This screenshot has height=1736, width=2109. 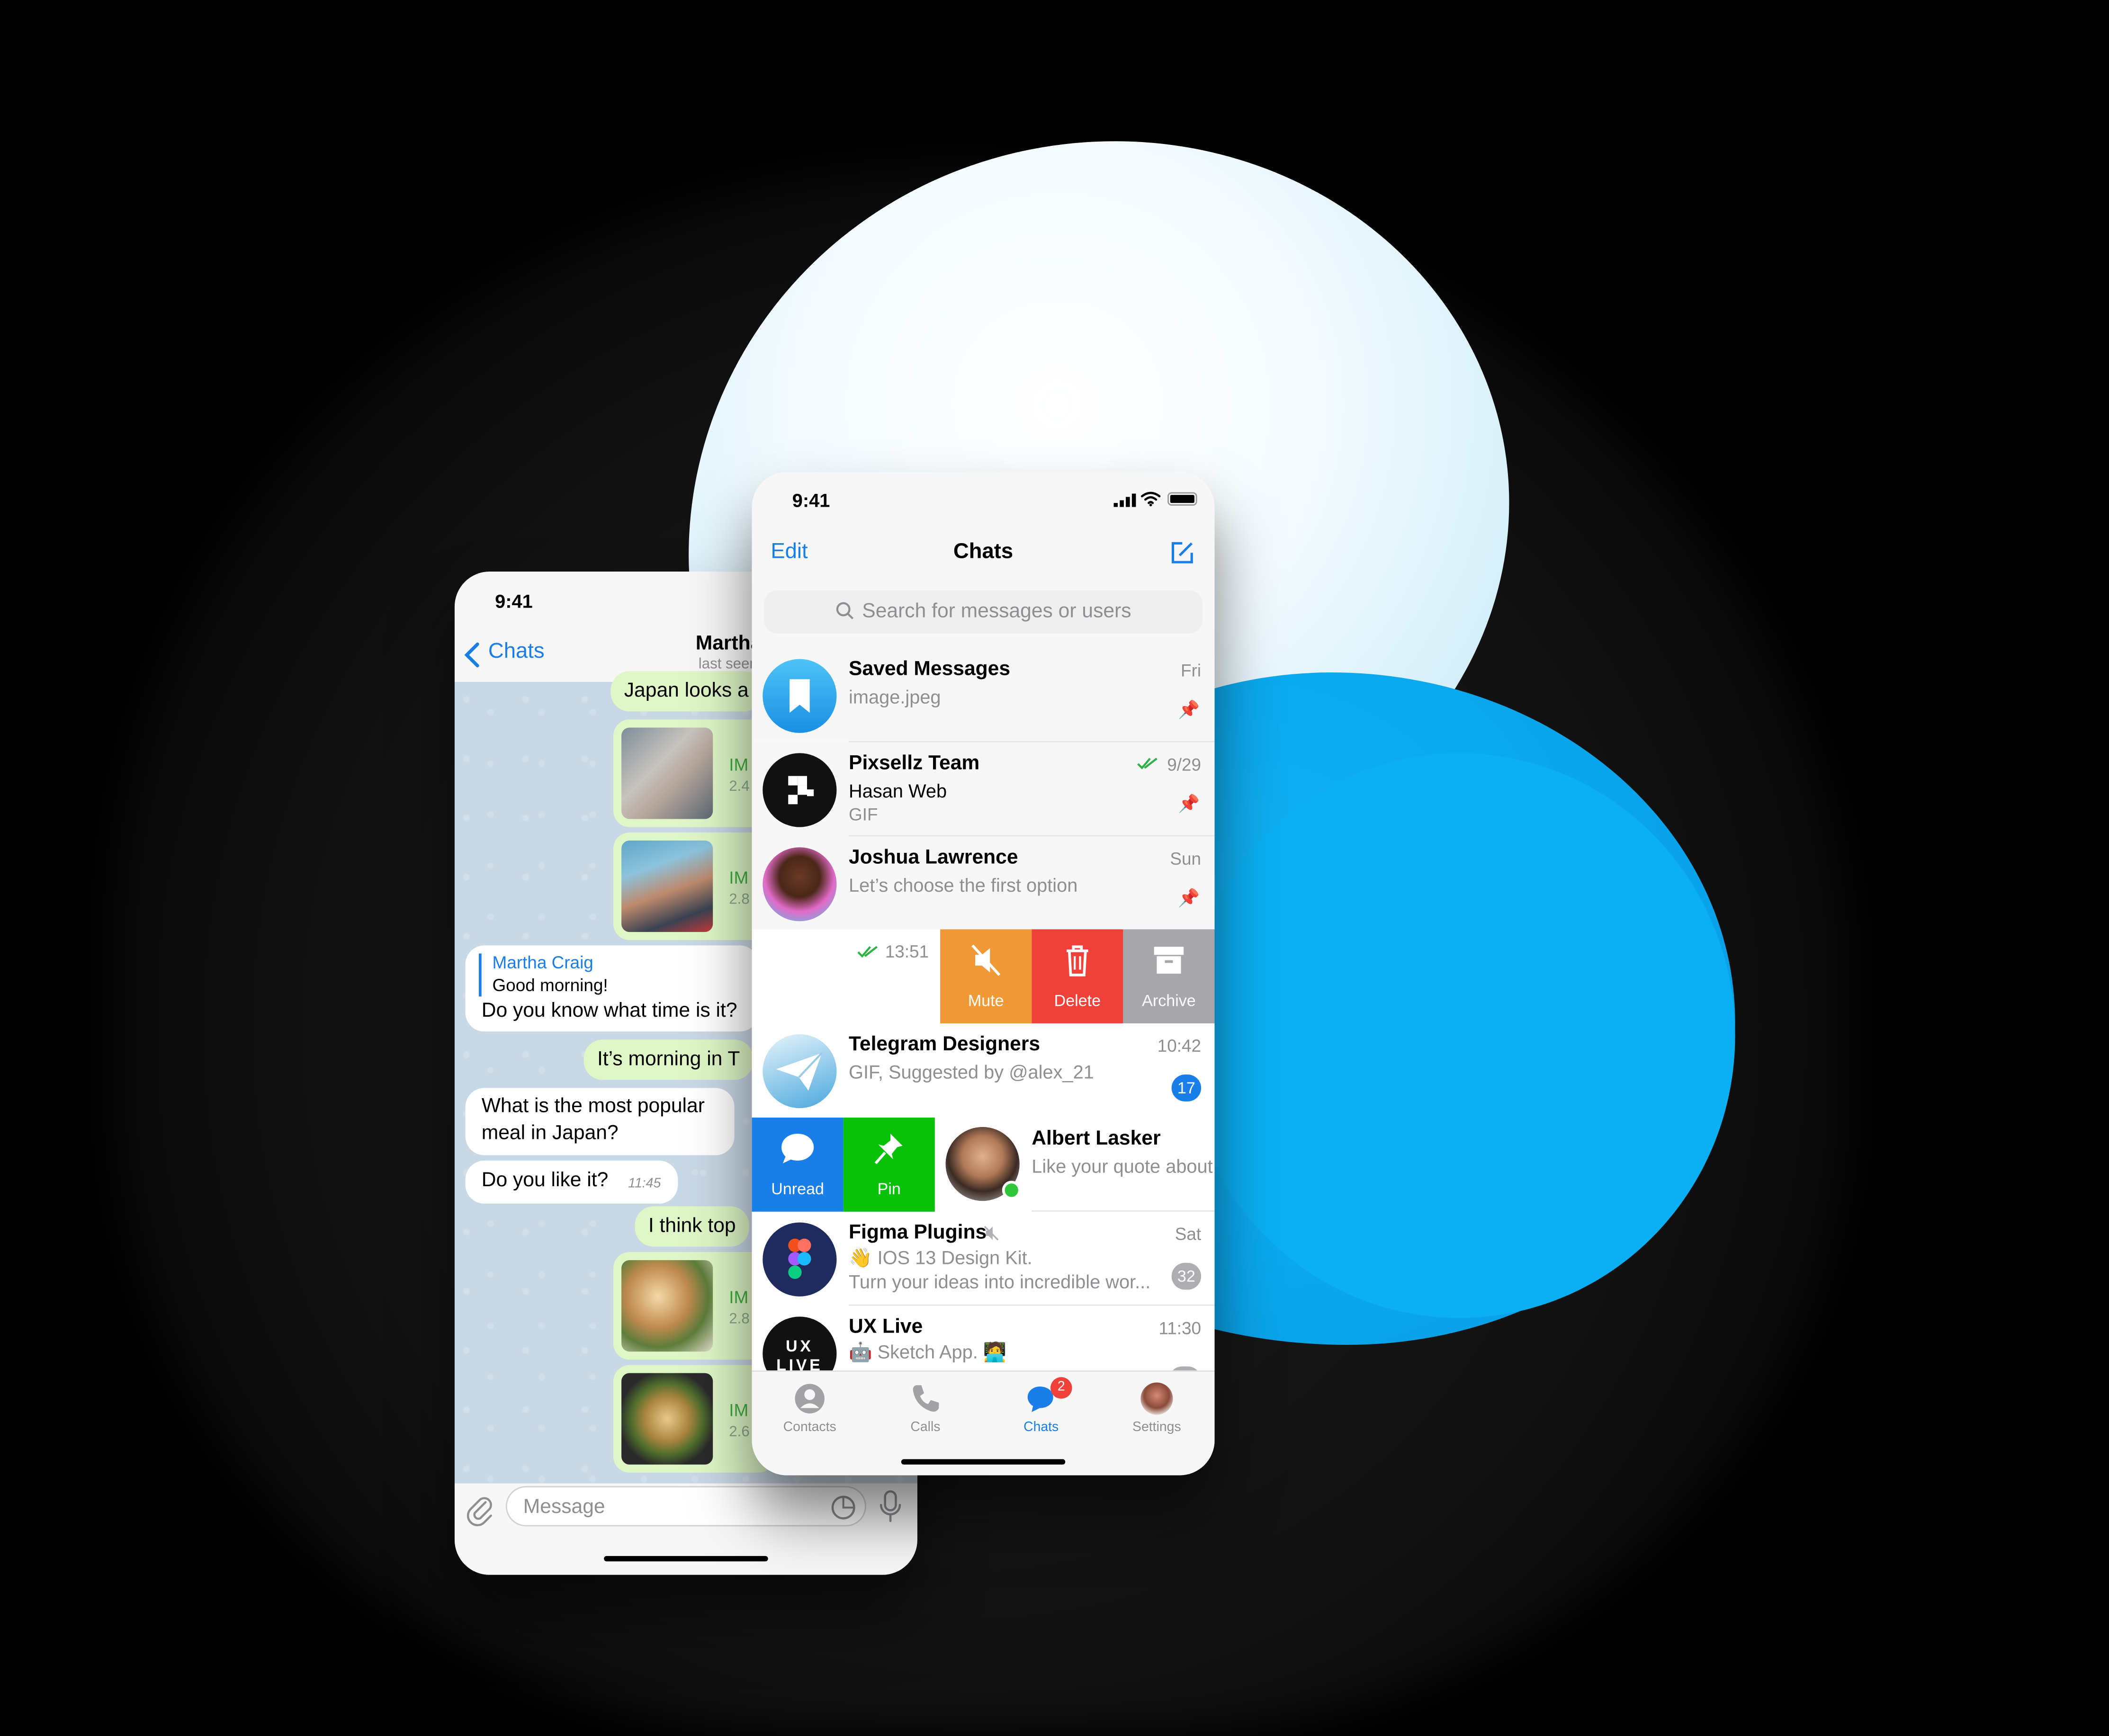 I want to click on mute-action: Mute, so click(x=986, y=976).